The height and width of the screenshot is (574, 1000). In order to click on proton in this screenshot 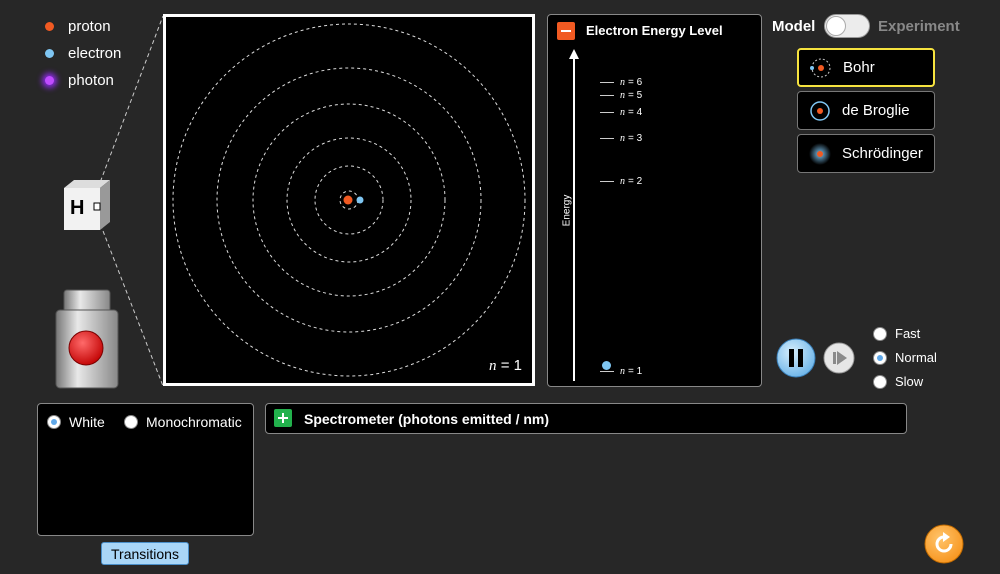, I will do `click(348, 200)`.